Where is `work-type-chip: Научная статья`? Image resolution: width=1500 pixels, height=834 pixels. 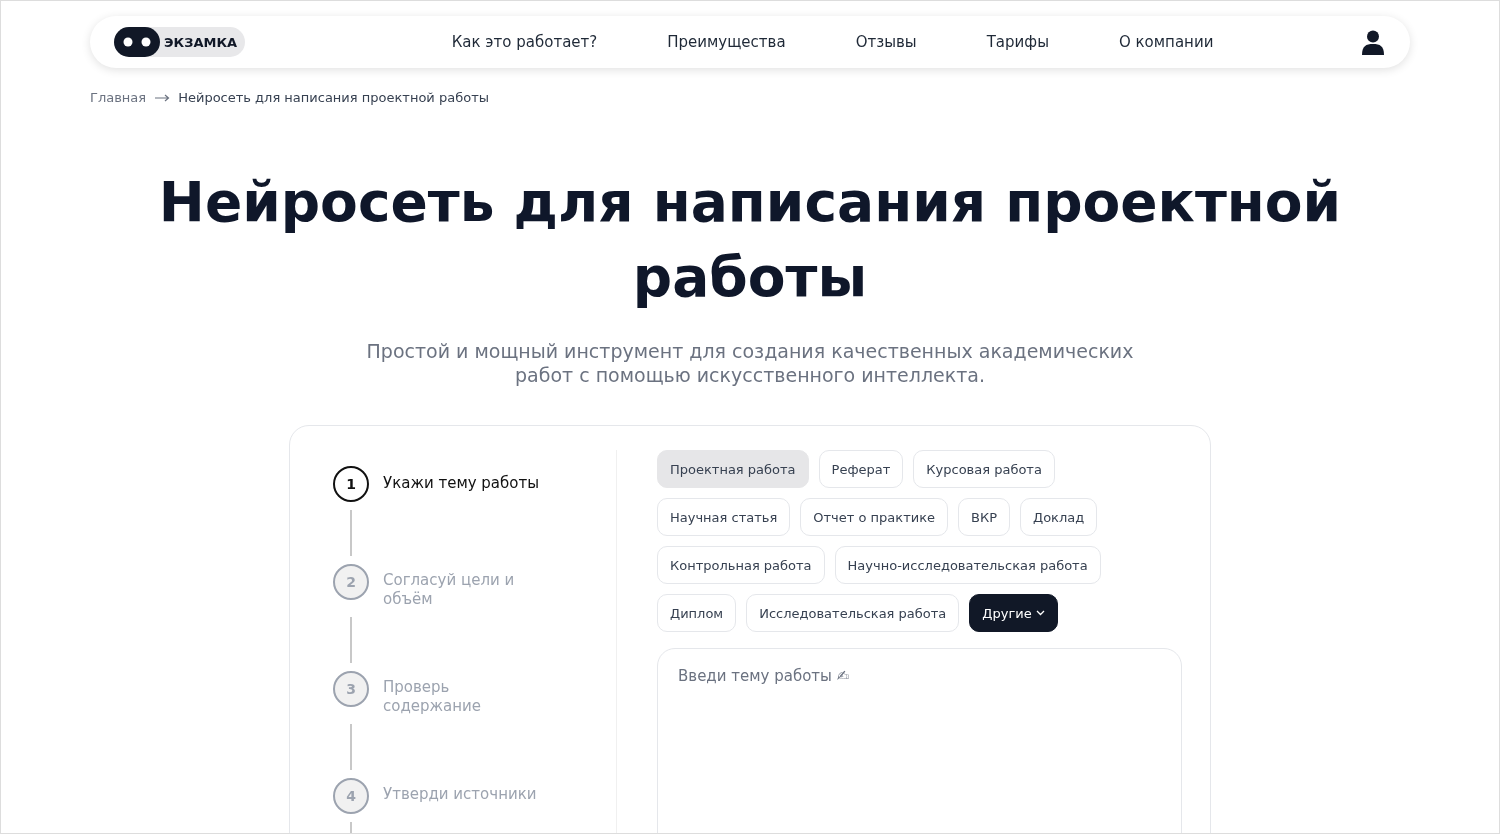 work-type-chip: Научная статья is located at coordinates (724, 517).